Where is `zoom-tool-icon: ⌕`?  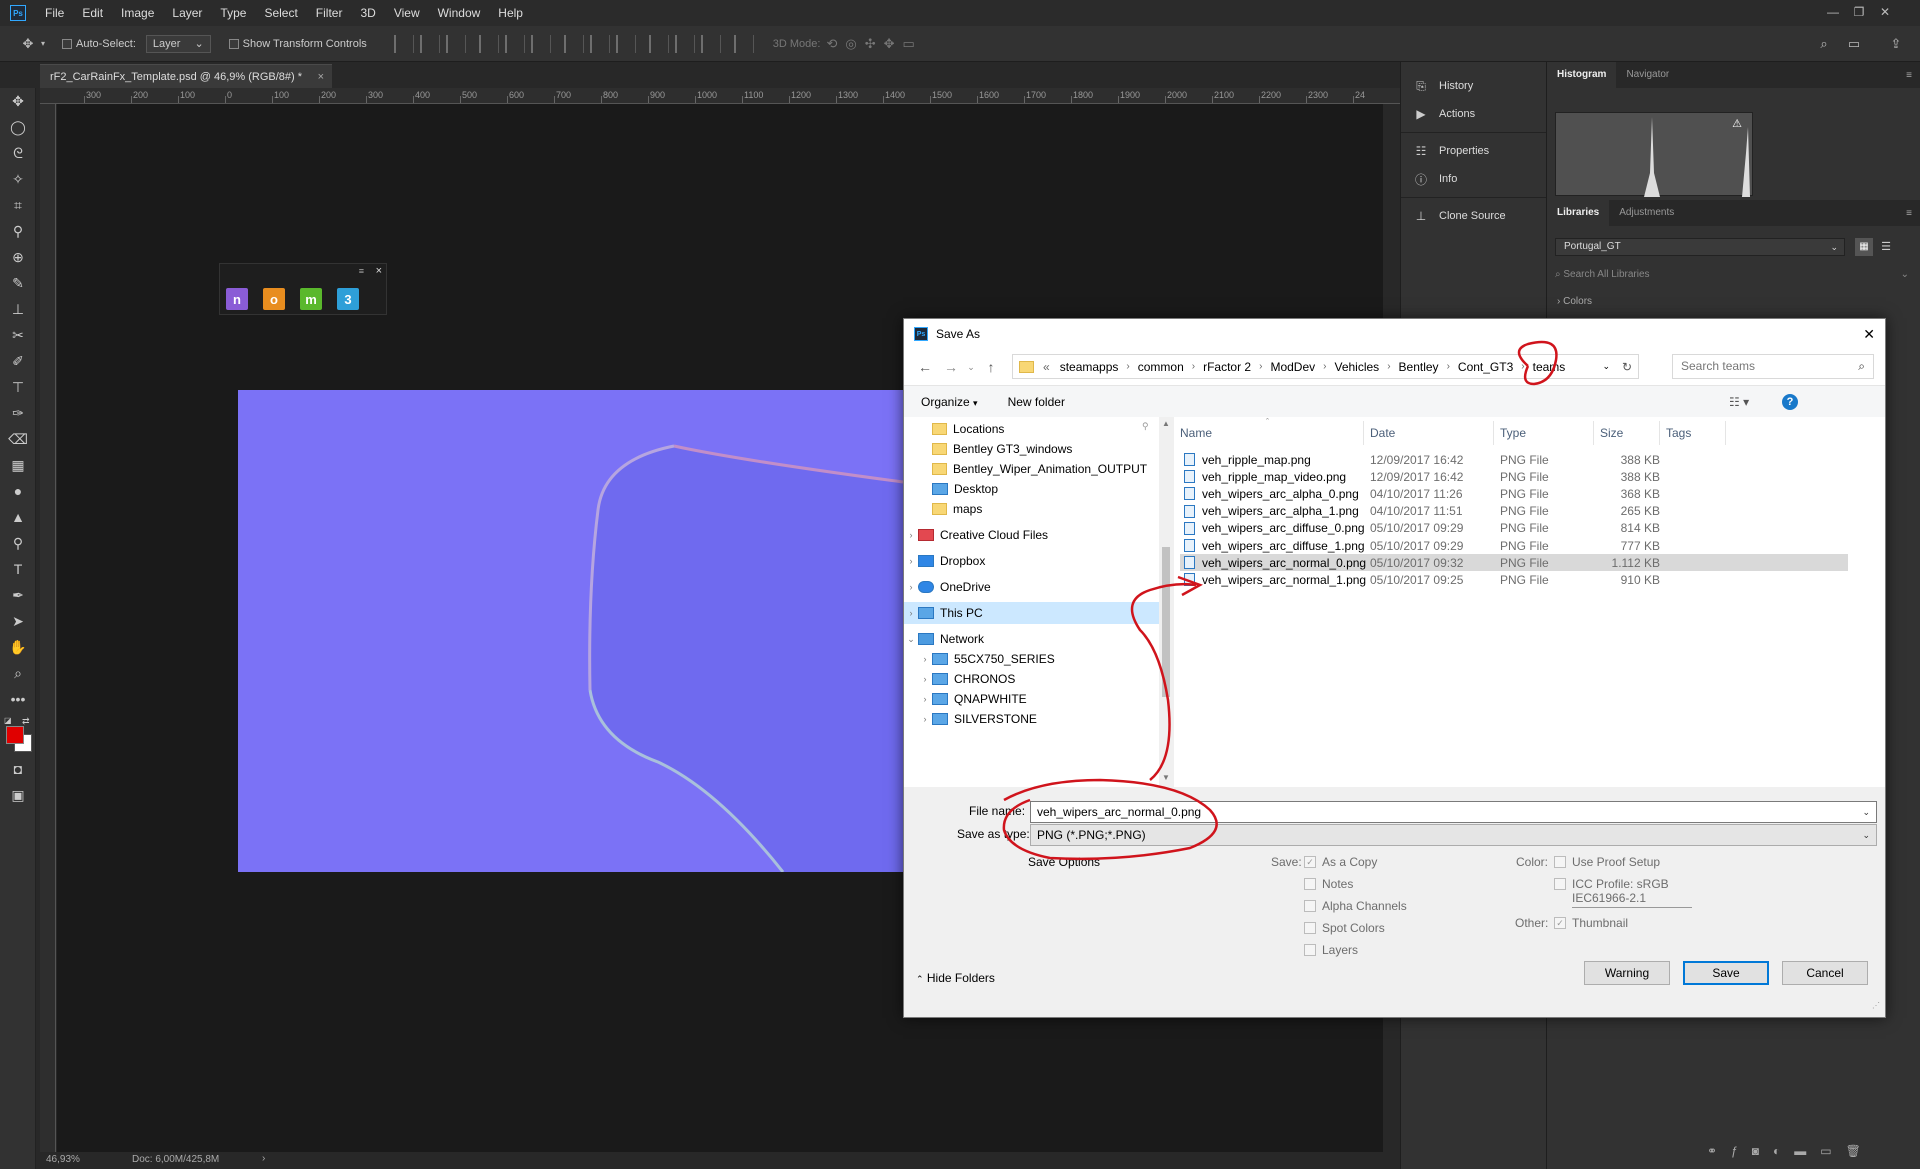
zoom-tool-icon: ⌕ is located at coordinates (18, 673).